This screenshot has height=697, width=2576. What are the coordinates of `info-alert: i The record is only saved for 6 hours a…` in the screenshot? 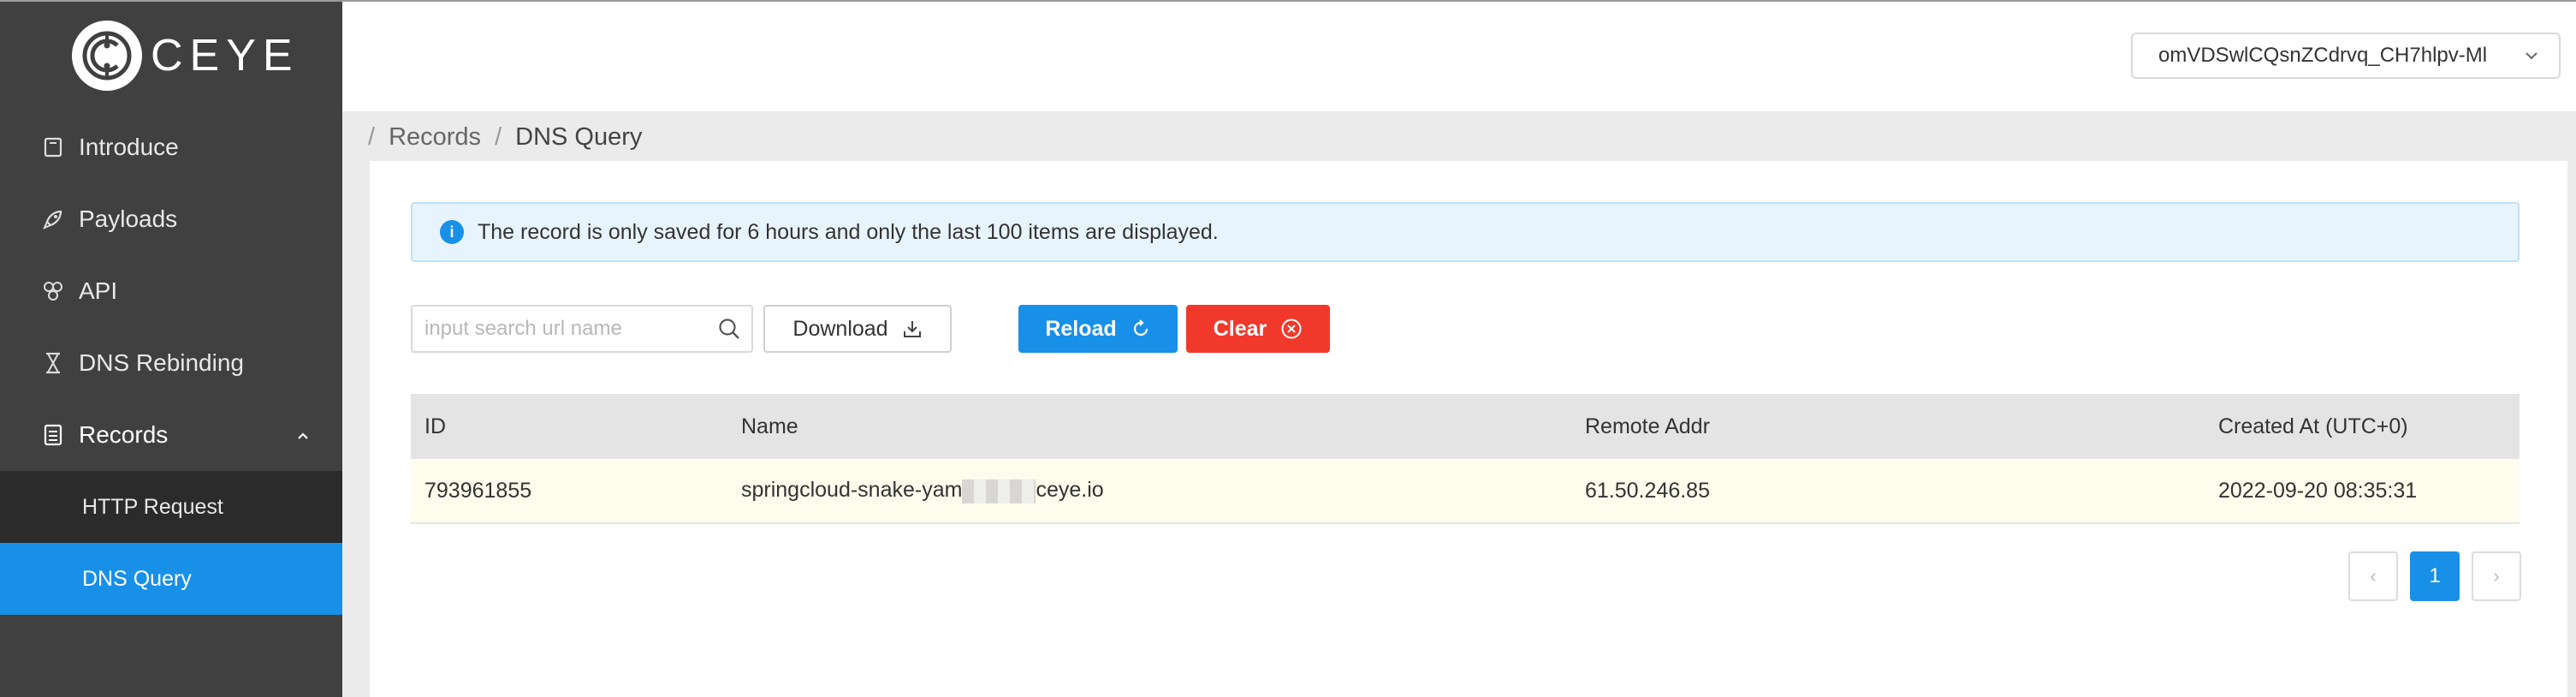 It's located at (1465, 232).